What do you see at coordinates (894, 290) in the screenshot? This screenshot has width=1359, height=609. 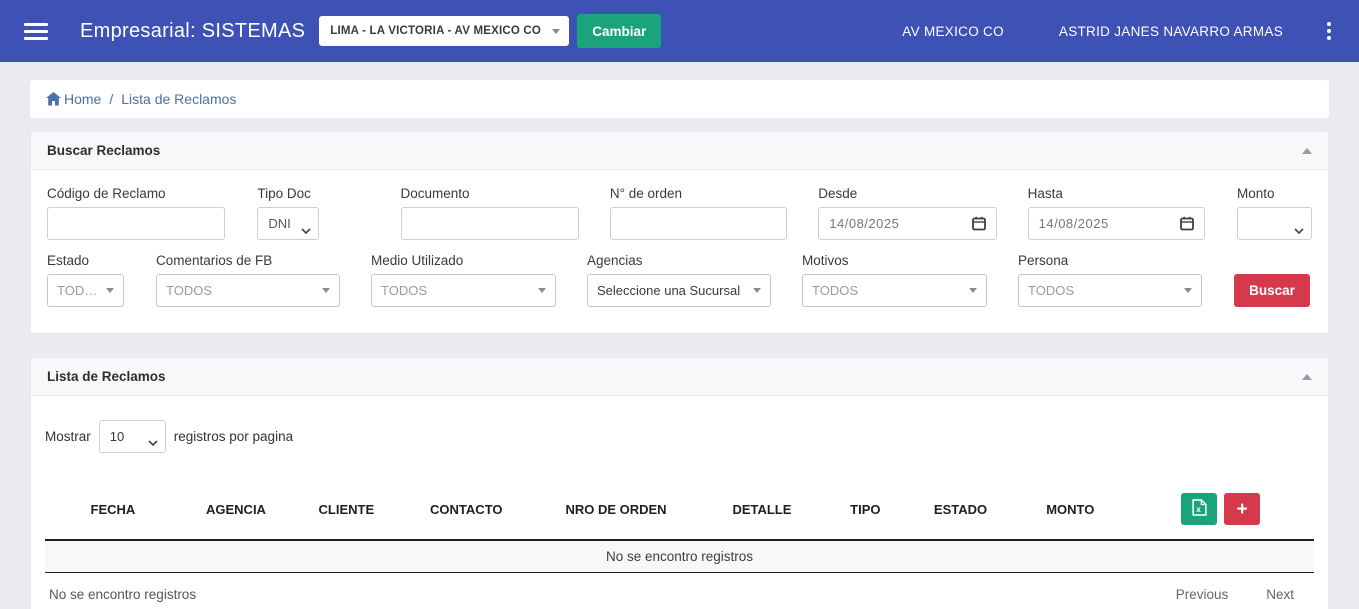 I see `motivos-select: TODOS` at bounding box center [894, 290].